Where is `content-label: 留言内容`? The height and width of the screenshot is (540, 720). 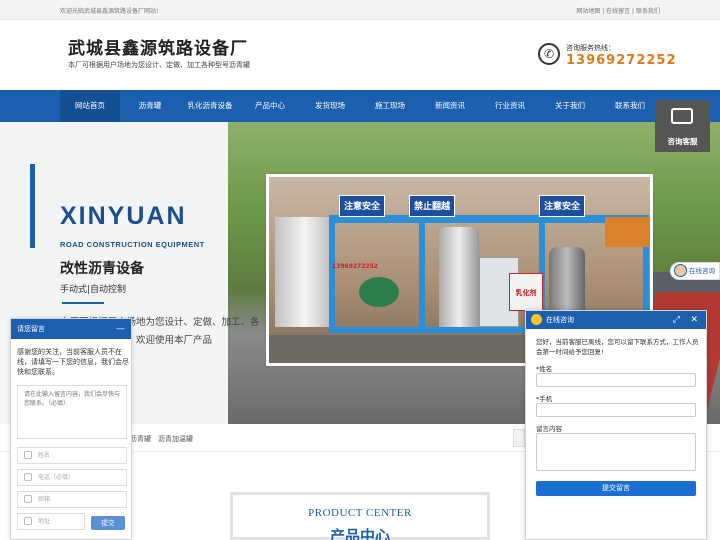 content-label: 留言内容 is located at coordinates (549, 429).